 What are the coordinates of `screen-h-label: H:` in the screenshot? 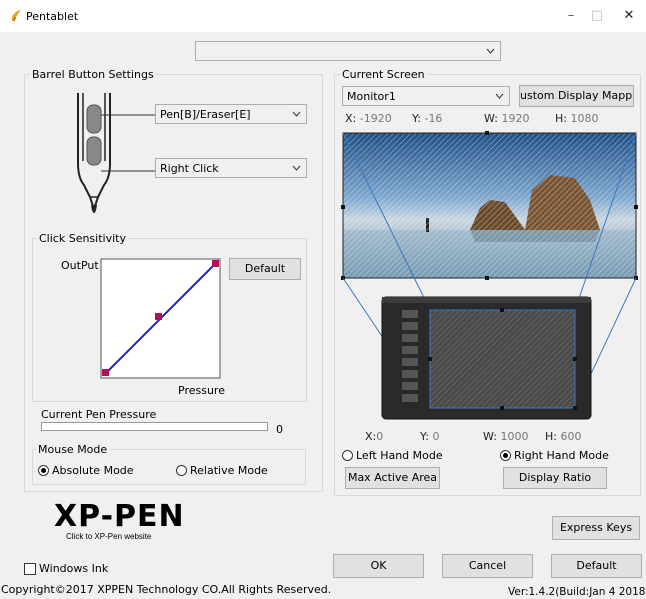 It's located at (561, 118).